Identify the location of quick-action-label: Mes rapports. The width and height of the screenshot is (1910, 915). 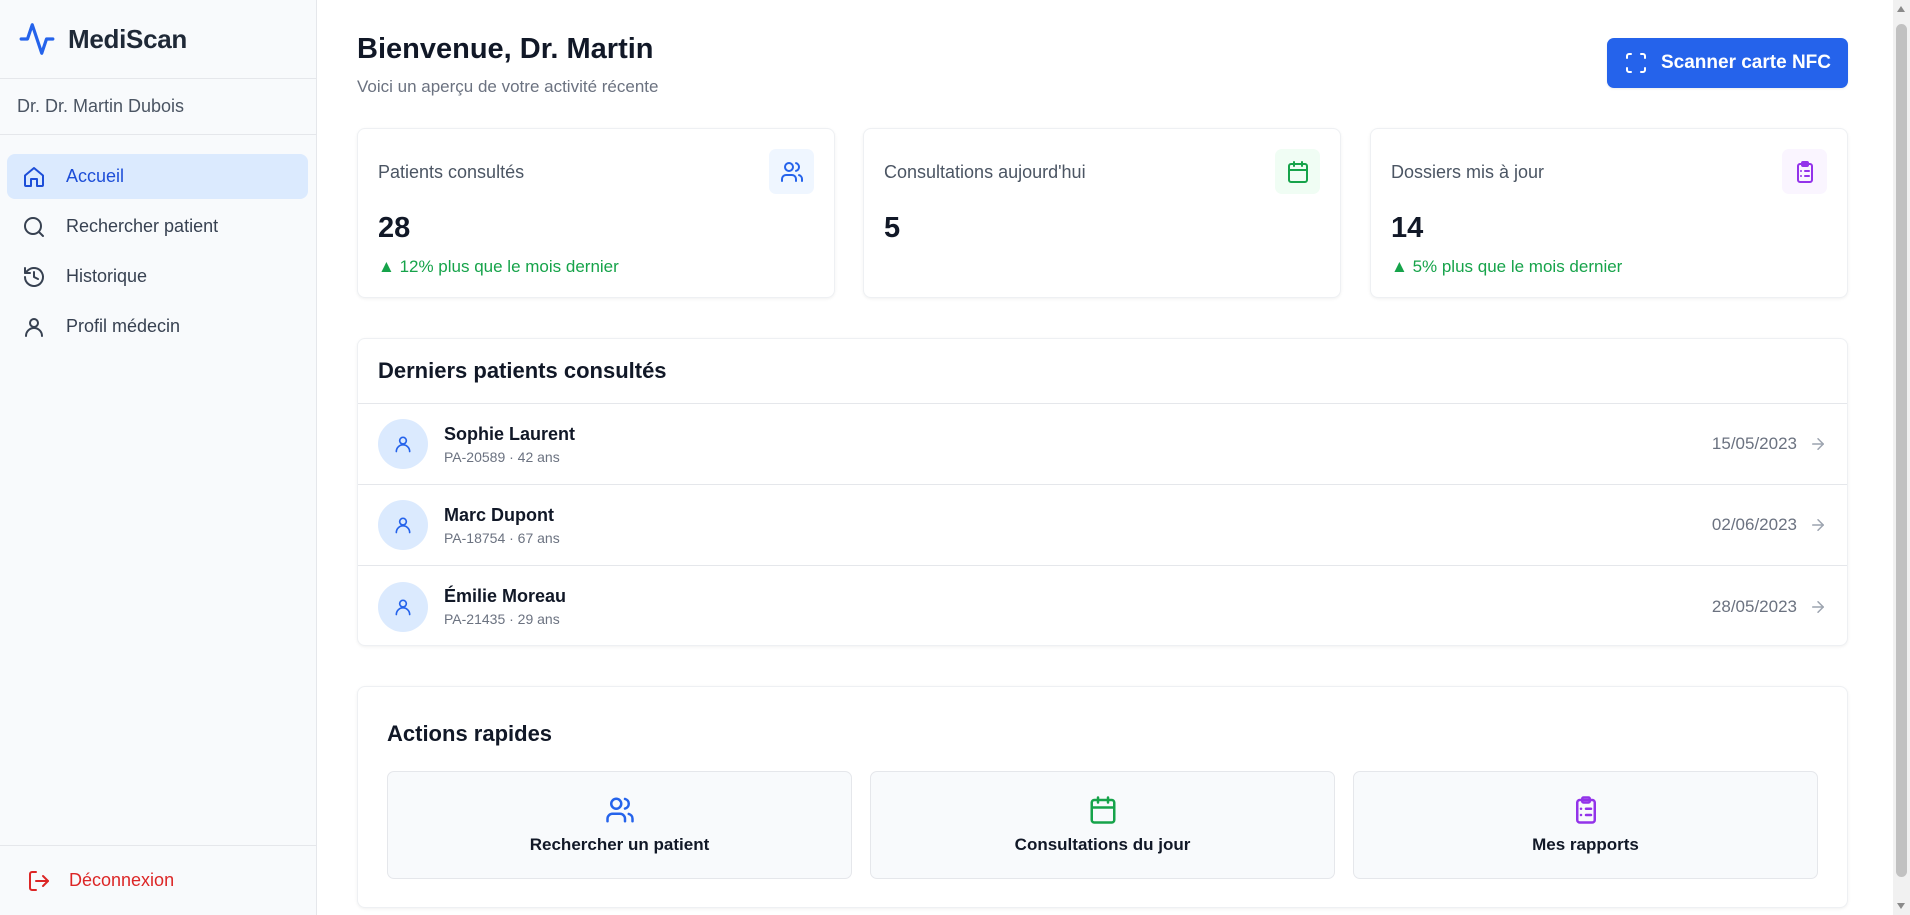
(1585, 844).